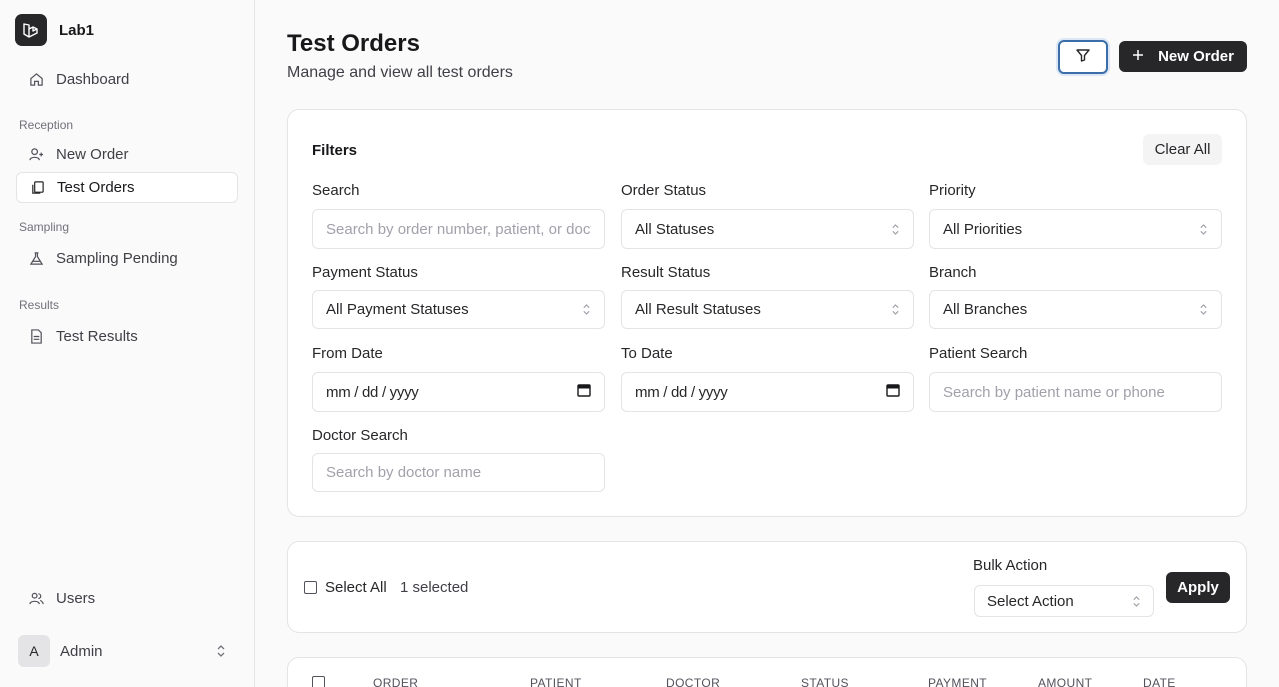  I want to click on select-all-checkbox: Select All, so click(345, 587).